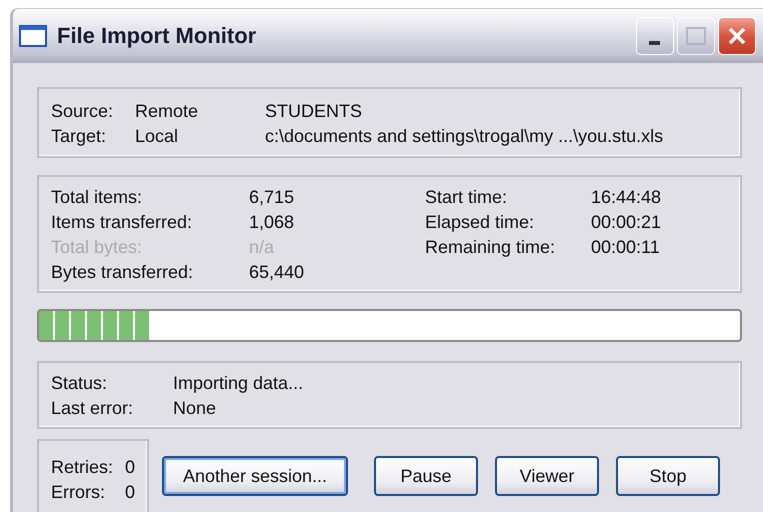  I want to click on minimize-button, so click(655, 36).